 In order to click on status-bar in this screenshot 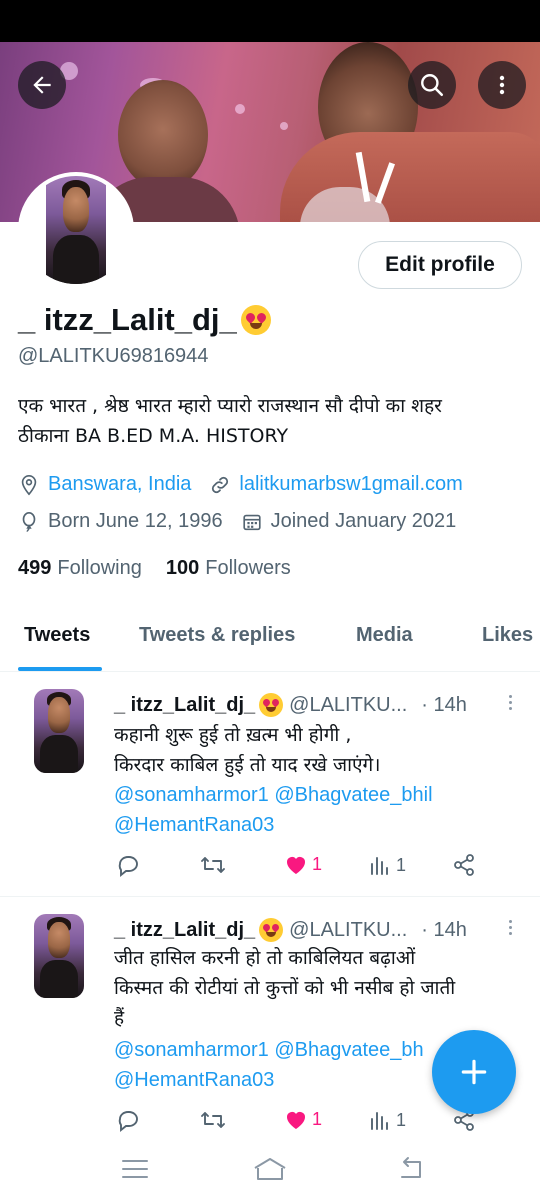, I will do `click(270, 21)`.